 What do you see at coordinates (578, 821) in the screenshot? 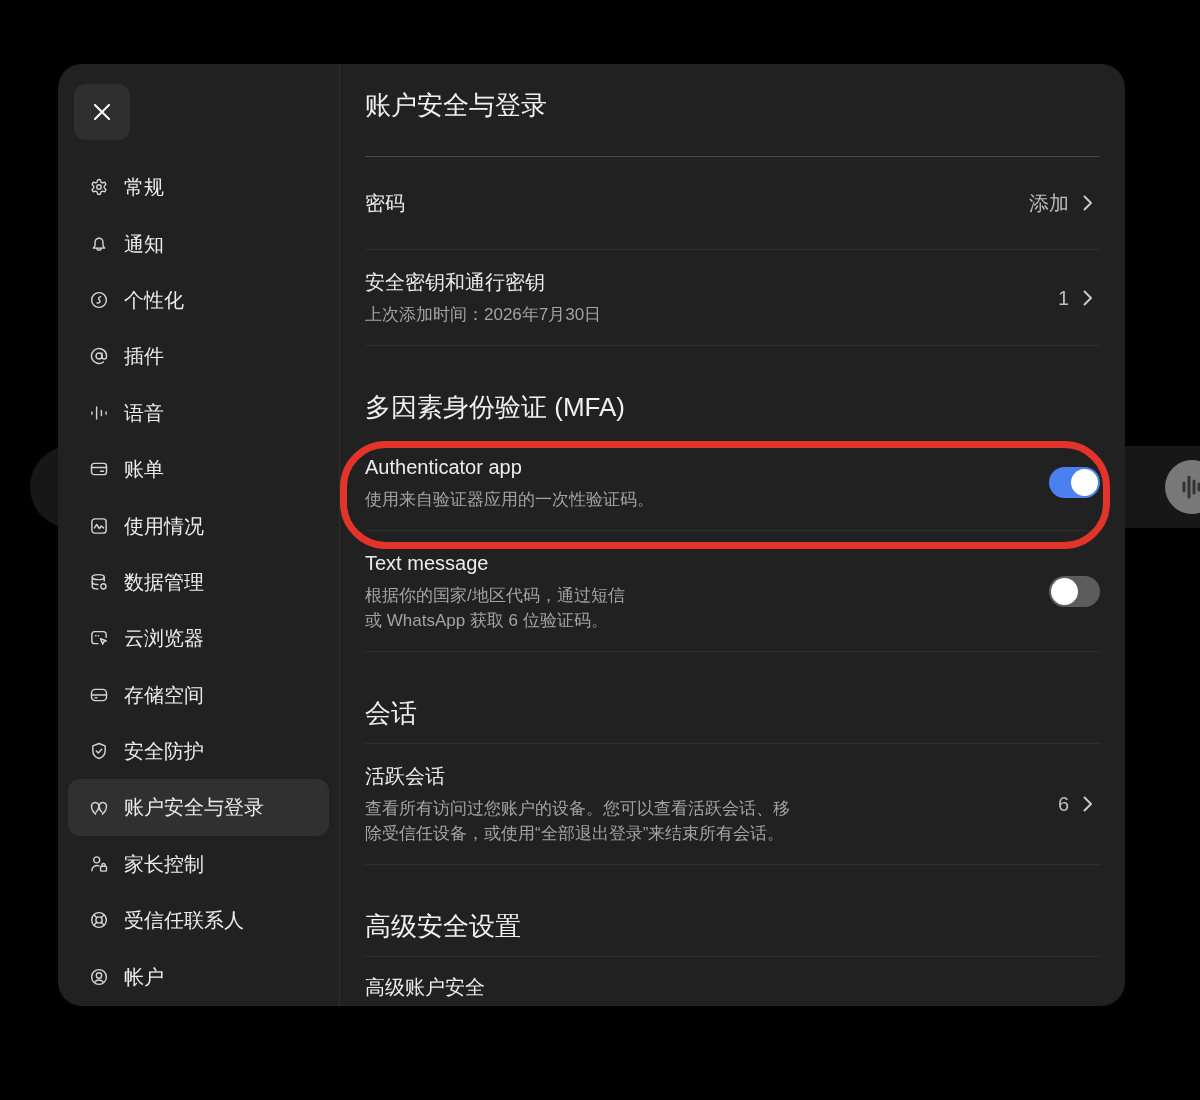
I see `setting-description: 查看所有访问过您账户的设备。您可以查看活跃会话、移除受信任设备，或使用“全部退出登录”来结束所有会话。` at bounding box center [578, 821].